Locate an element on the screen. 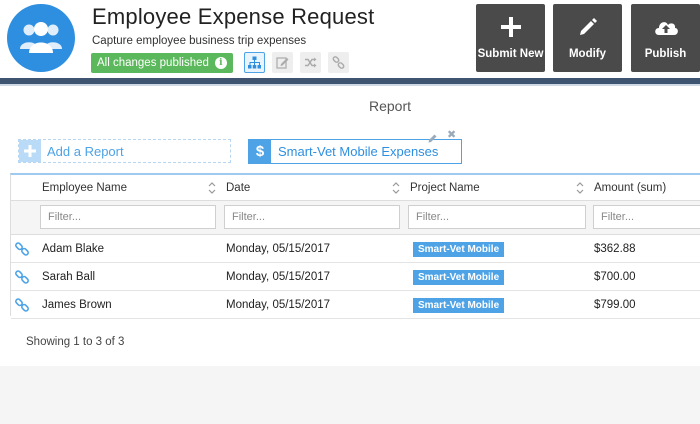  cell-amount: $799.00 is located at coordinates (615, 305).